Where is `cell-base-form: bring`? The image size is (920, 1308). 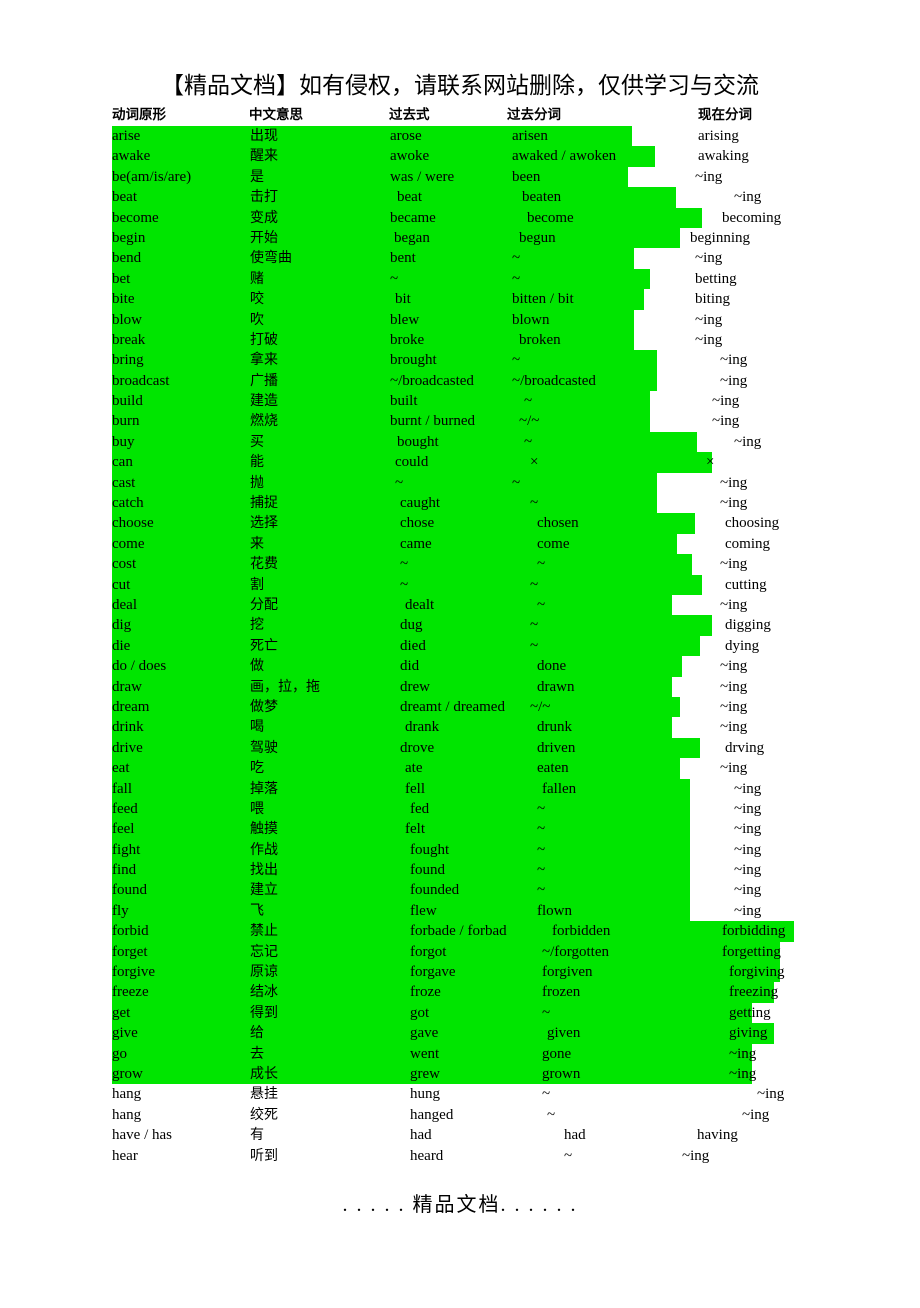
cell-base-form: bring is located at coordinates (128, 360).